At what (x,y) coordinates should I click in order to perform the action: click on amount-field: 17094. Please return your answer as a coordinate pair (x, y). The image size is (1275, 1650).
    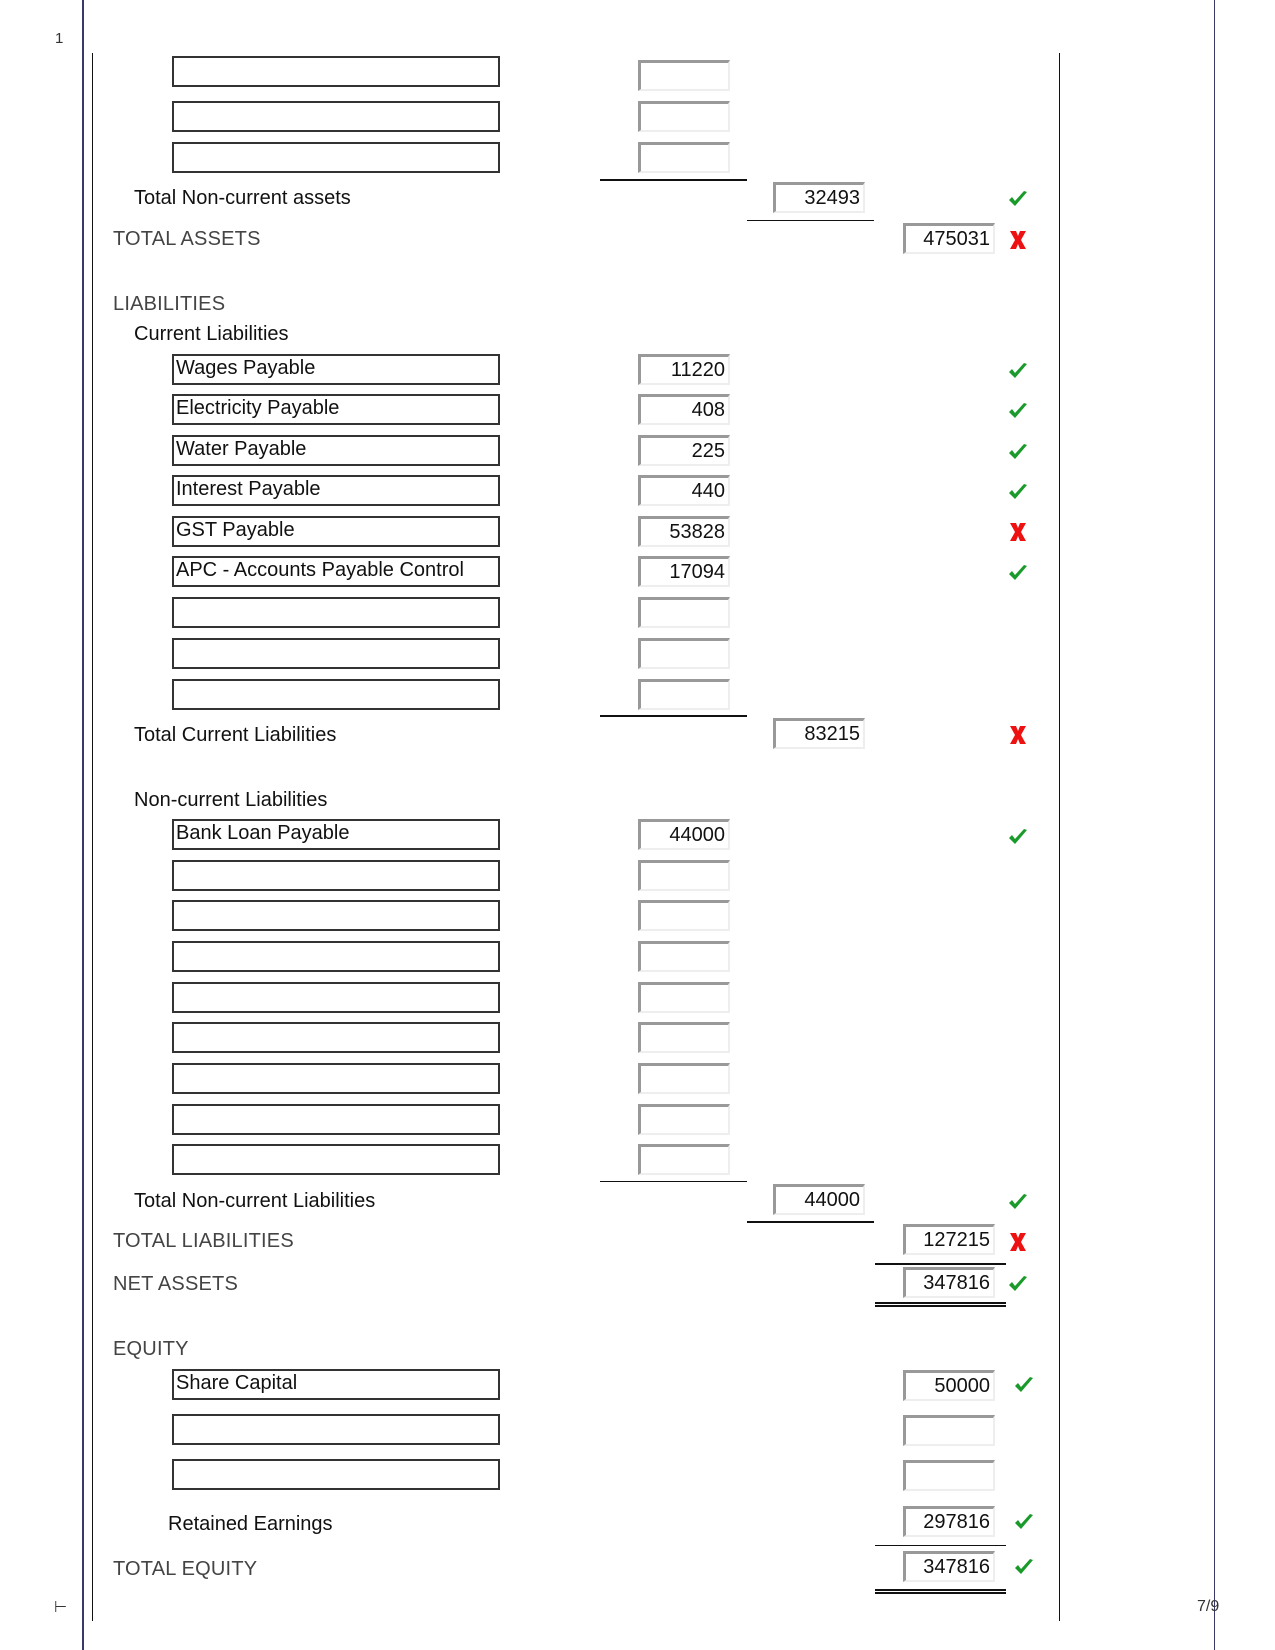
    Looking at the image, I should click on (684, 571).